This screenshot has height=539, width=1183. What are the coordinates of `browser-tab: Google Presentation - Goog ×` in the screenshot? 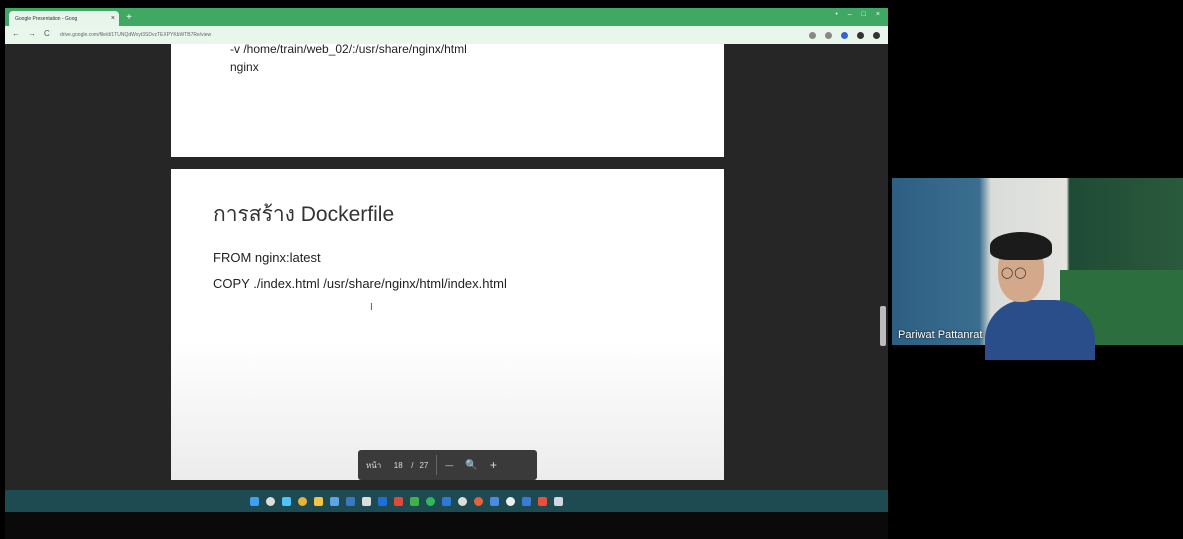 It's located at (64, 18).